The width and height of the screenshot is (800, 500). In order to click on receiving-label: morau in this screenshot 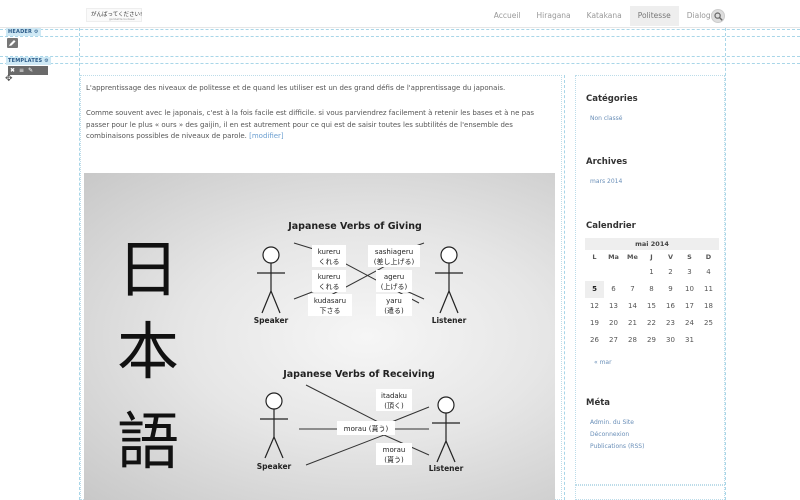, I will do `click(394, 450)`.